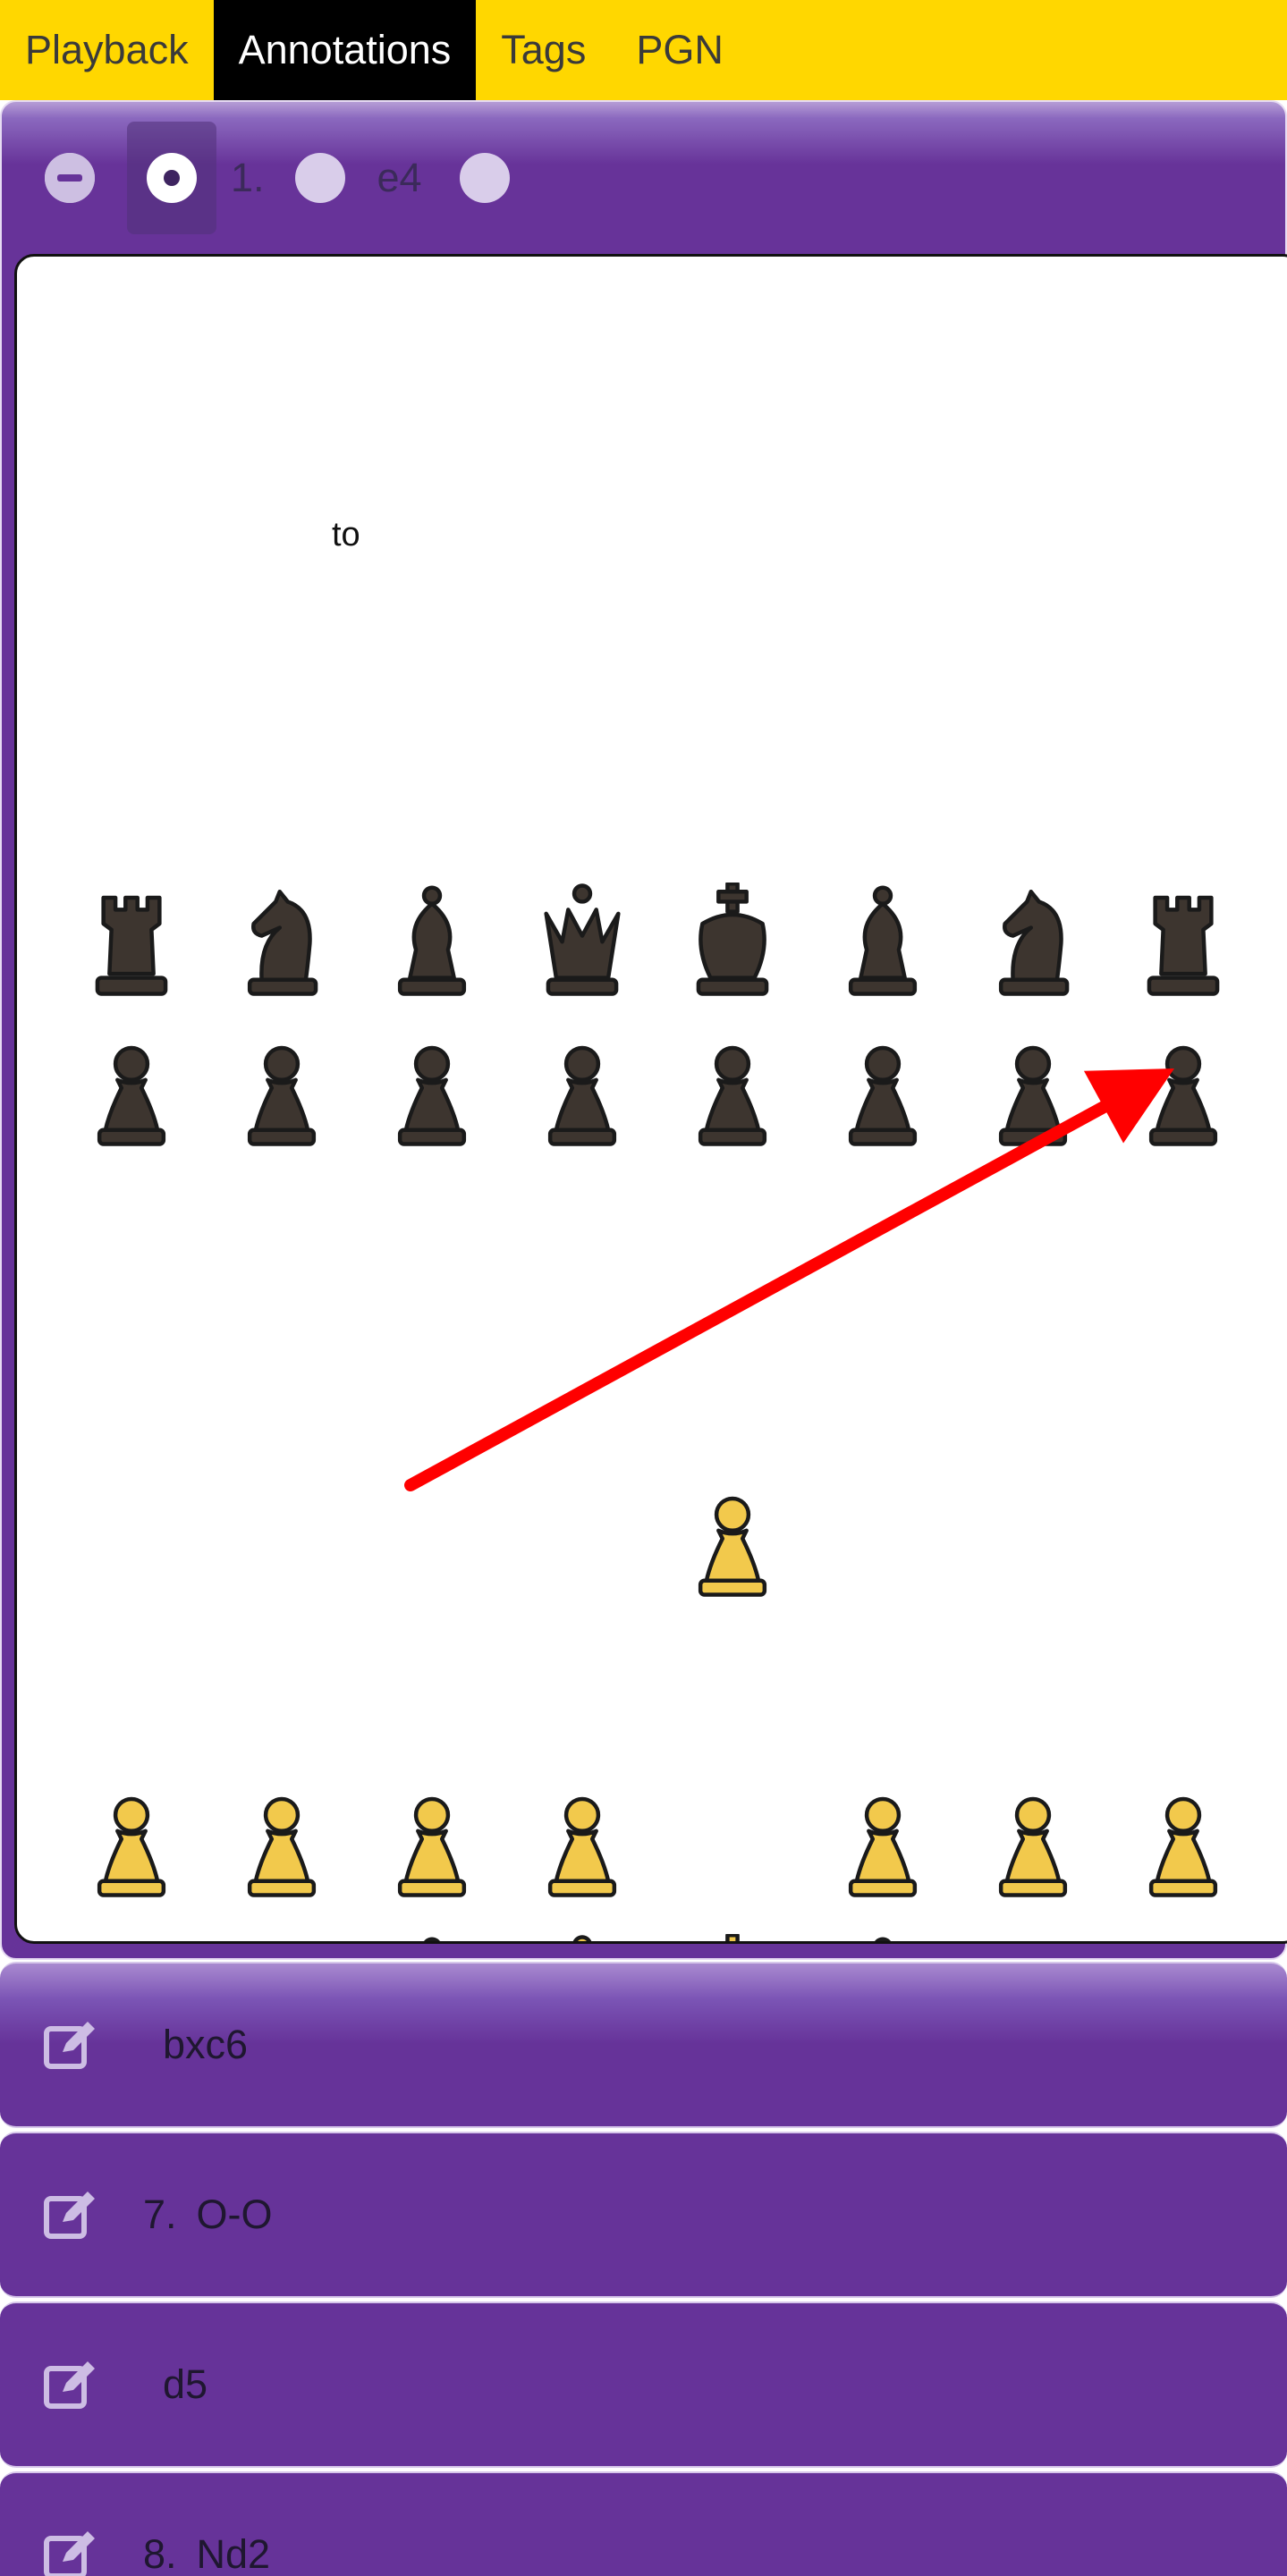  What do you see at coordinates (643, 2045) in the screenshot?
I see `move-row: bxc6` at bounding box center [643, 2045].